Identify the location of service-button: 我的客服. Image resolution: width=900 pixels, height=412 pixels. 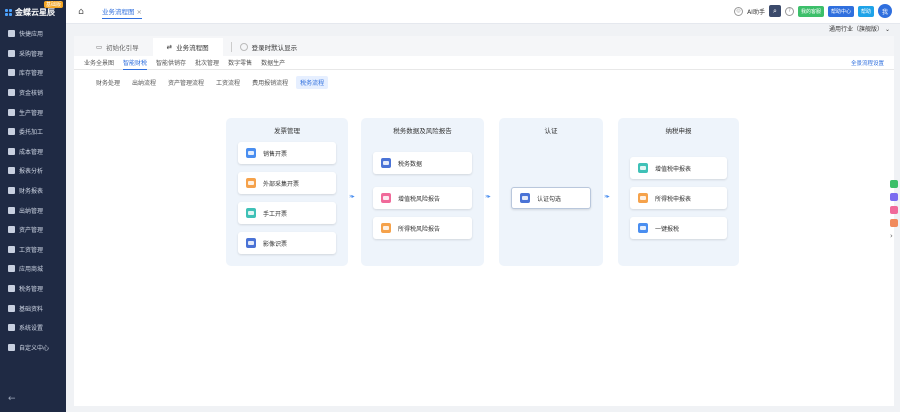
(810, 11).